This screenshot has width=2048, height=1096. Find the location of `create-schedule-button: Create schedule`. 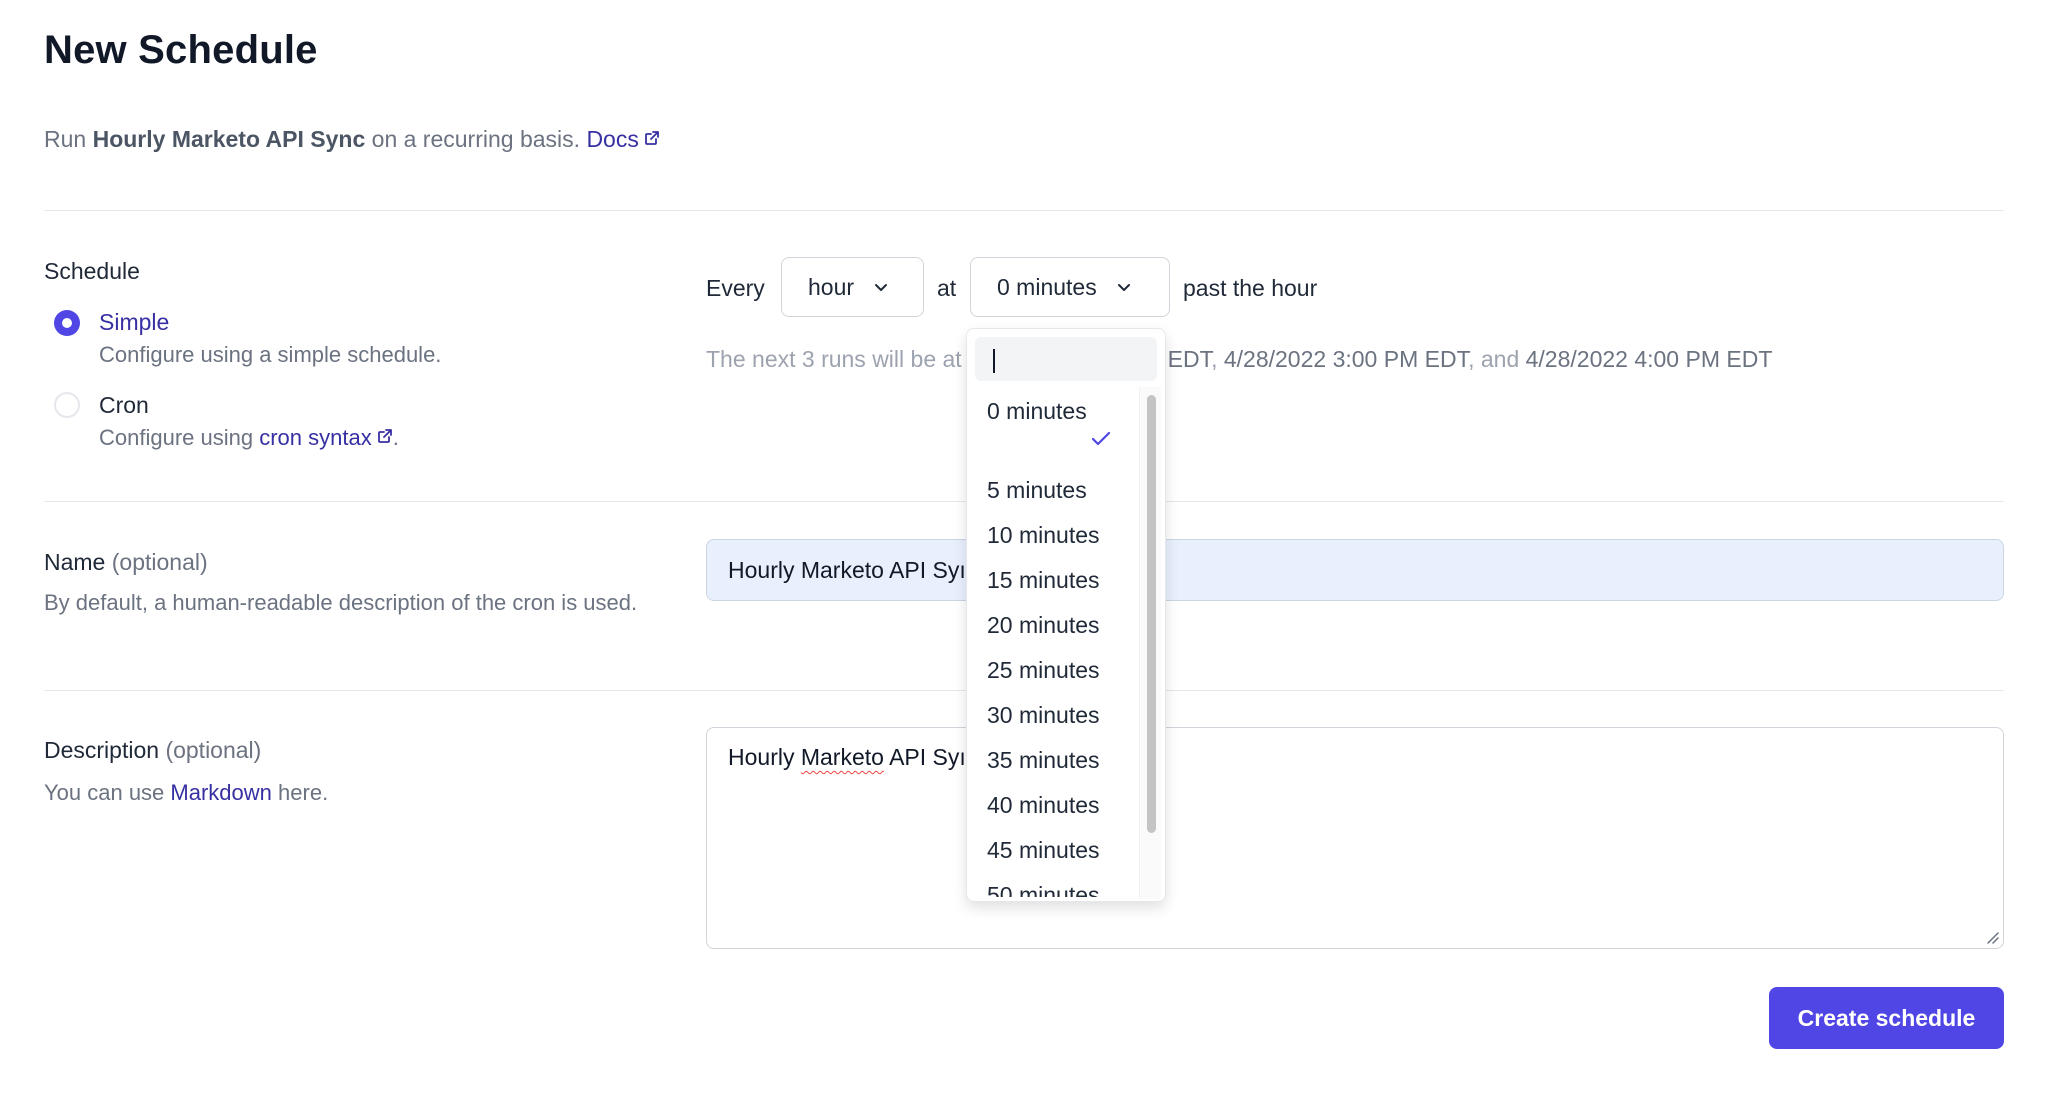

create-schedule-button: Create schedule is located at coordinates (1886, 1018).